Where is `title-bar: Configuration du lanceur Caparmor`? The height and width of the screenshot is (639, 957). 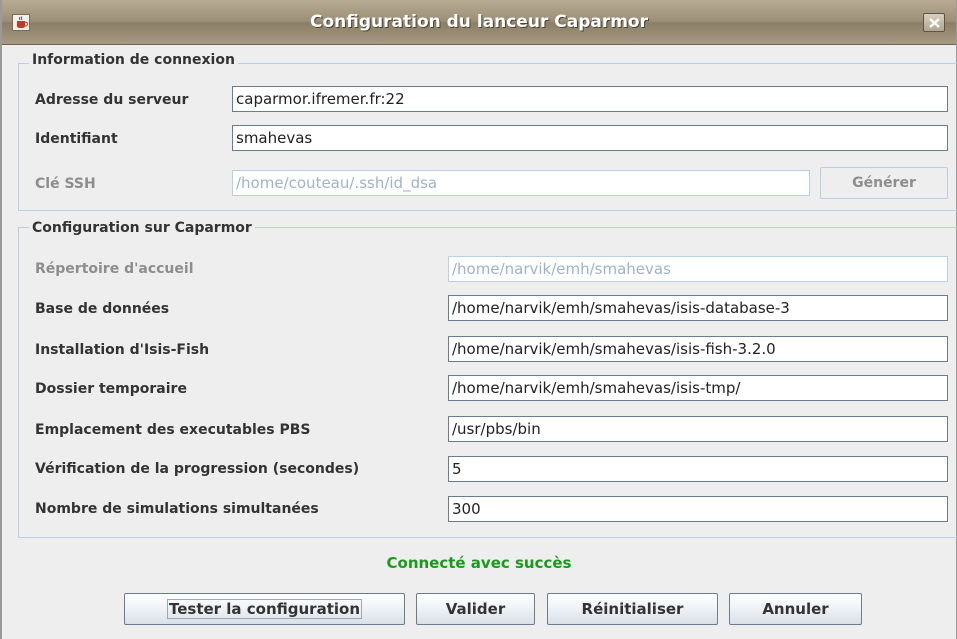
title-bar: Configuration du lanceur Caparmor is located at coordinates (479, 22).